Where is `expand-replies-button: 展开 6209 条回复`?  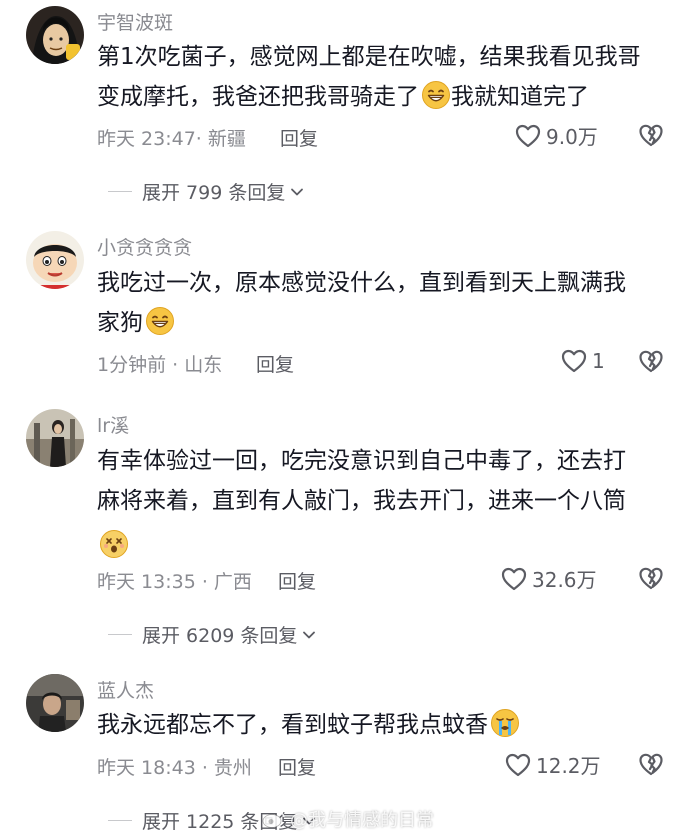 expand-replies-button: 展开 6209 条回复 is located at coordinates (212, 634).